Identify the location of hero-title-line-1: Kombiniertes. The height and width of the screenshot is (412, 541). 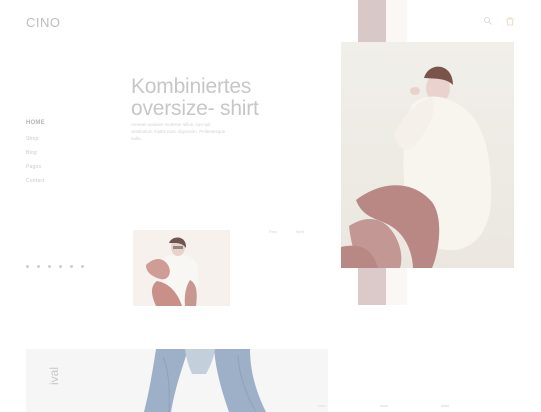
(191, 87).